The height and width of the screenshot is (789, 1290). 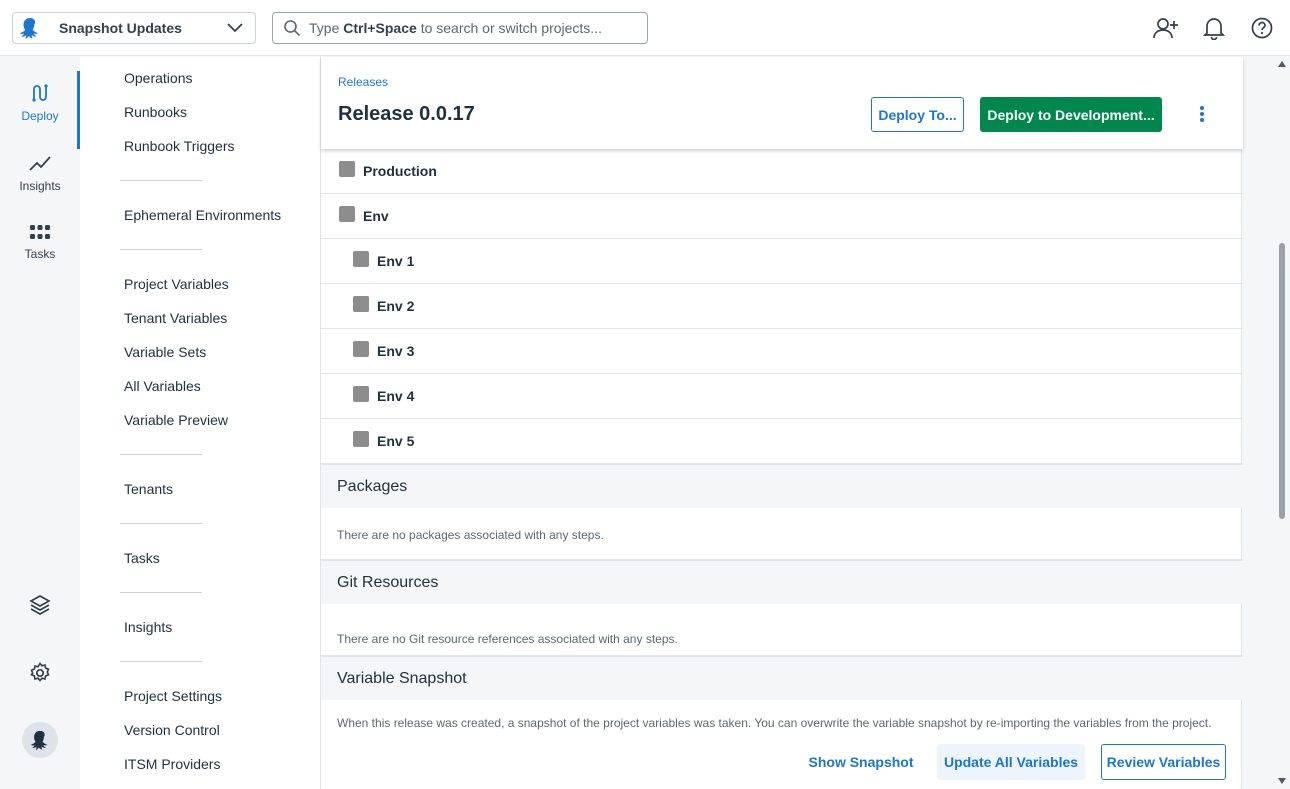 What do you see at coordinates (40, 673) in the screenshot?
I see `gear-icon` at bounding box center [40, 673].